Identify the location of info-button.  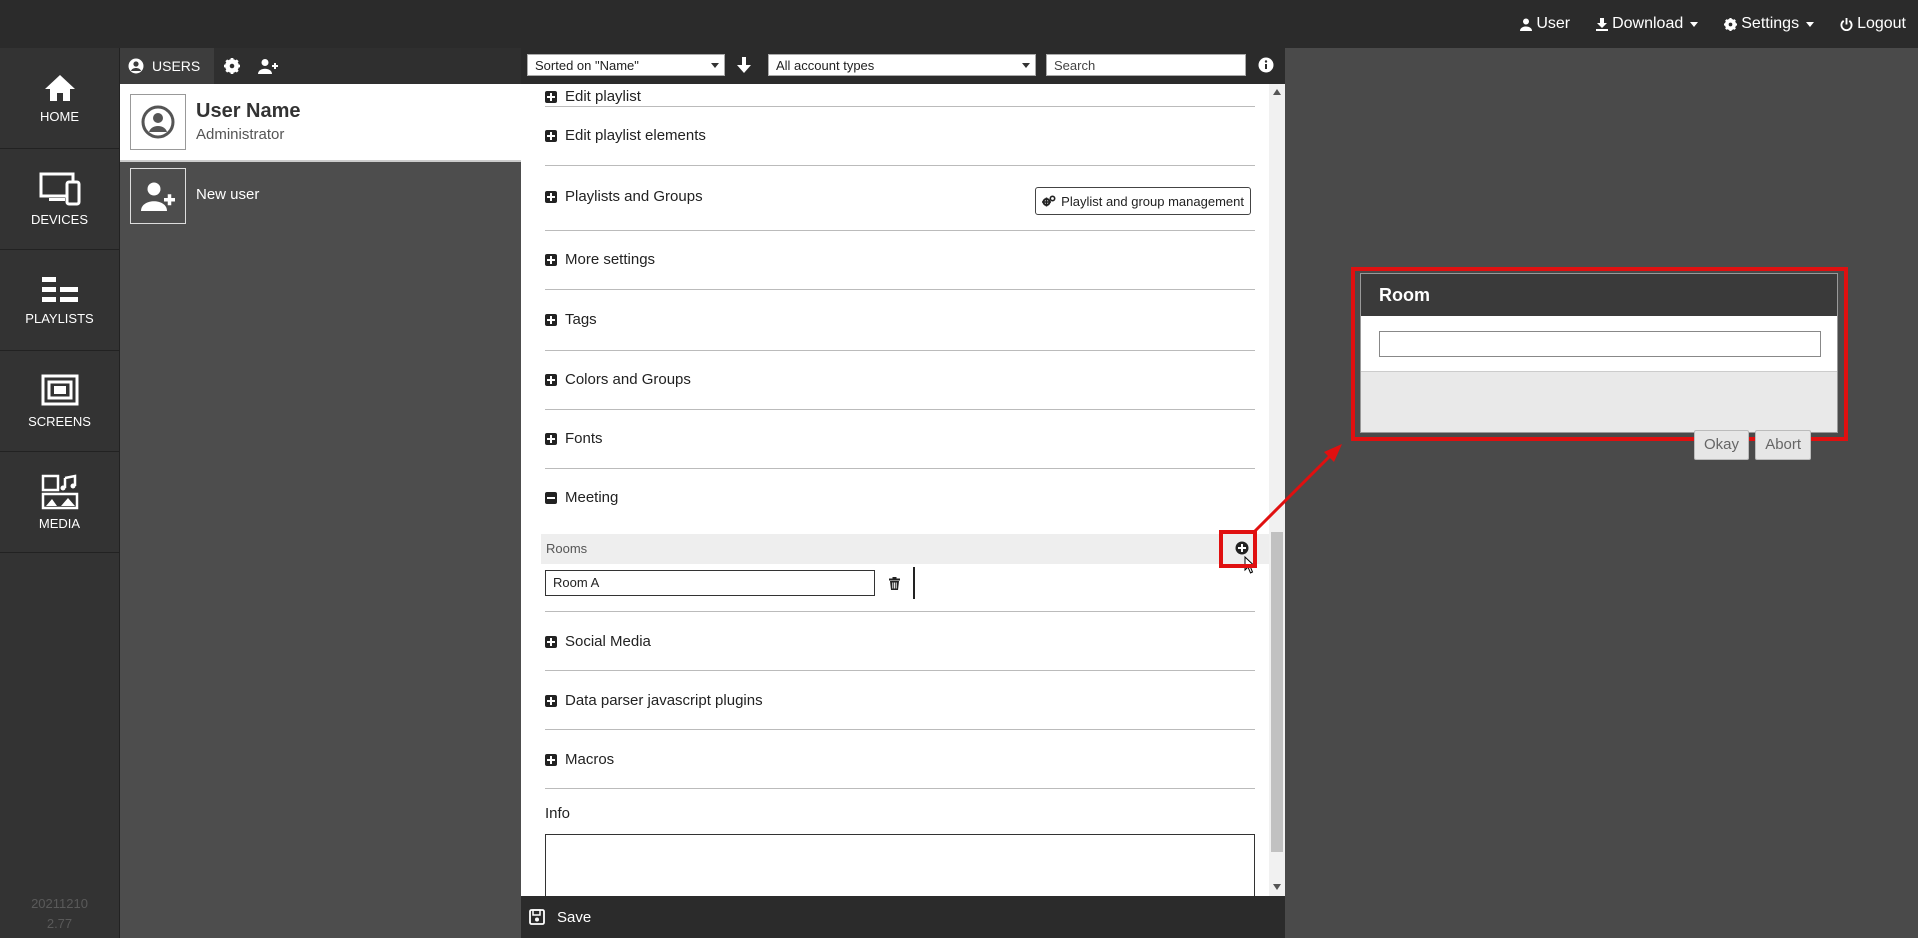
(1266, 65).